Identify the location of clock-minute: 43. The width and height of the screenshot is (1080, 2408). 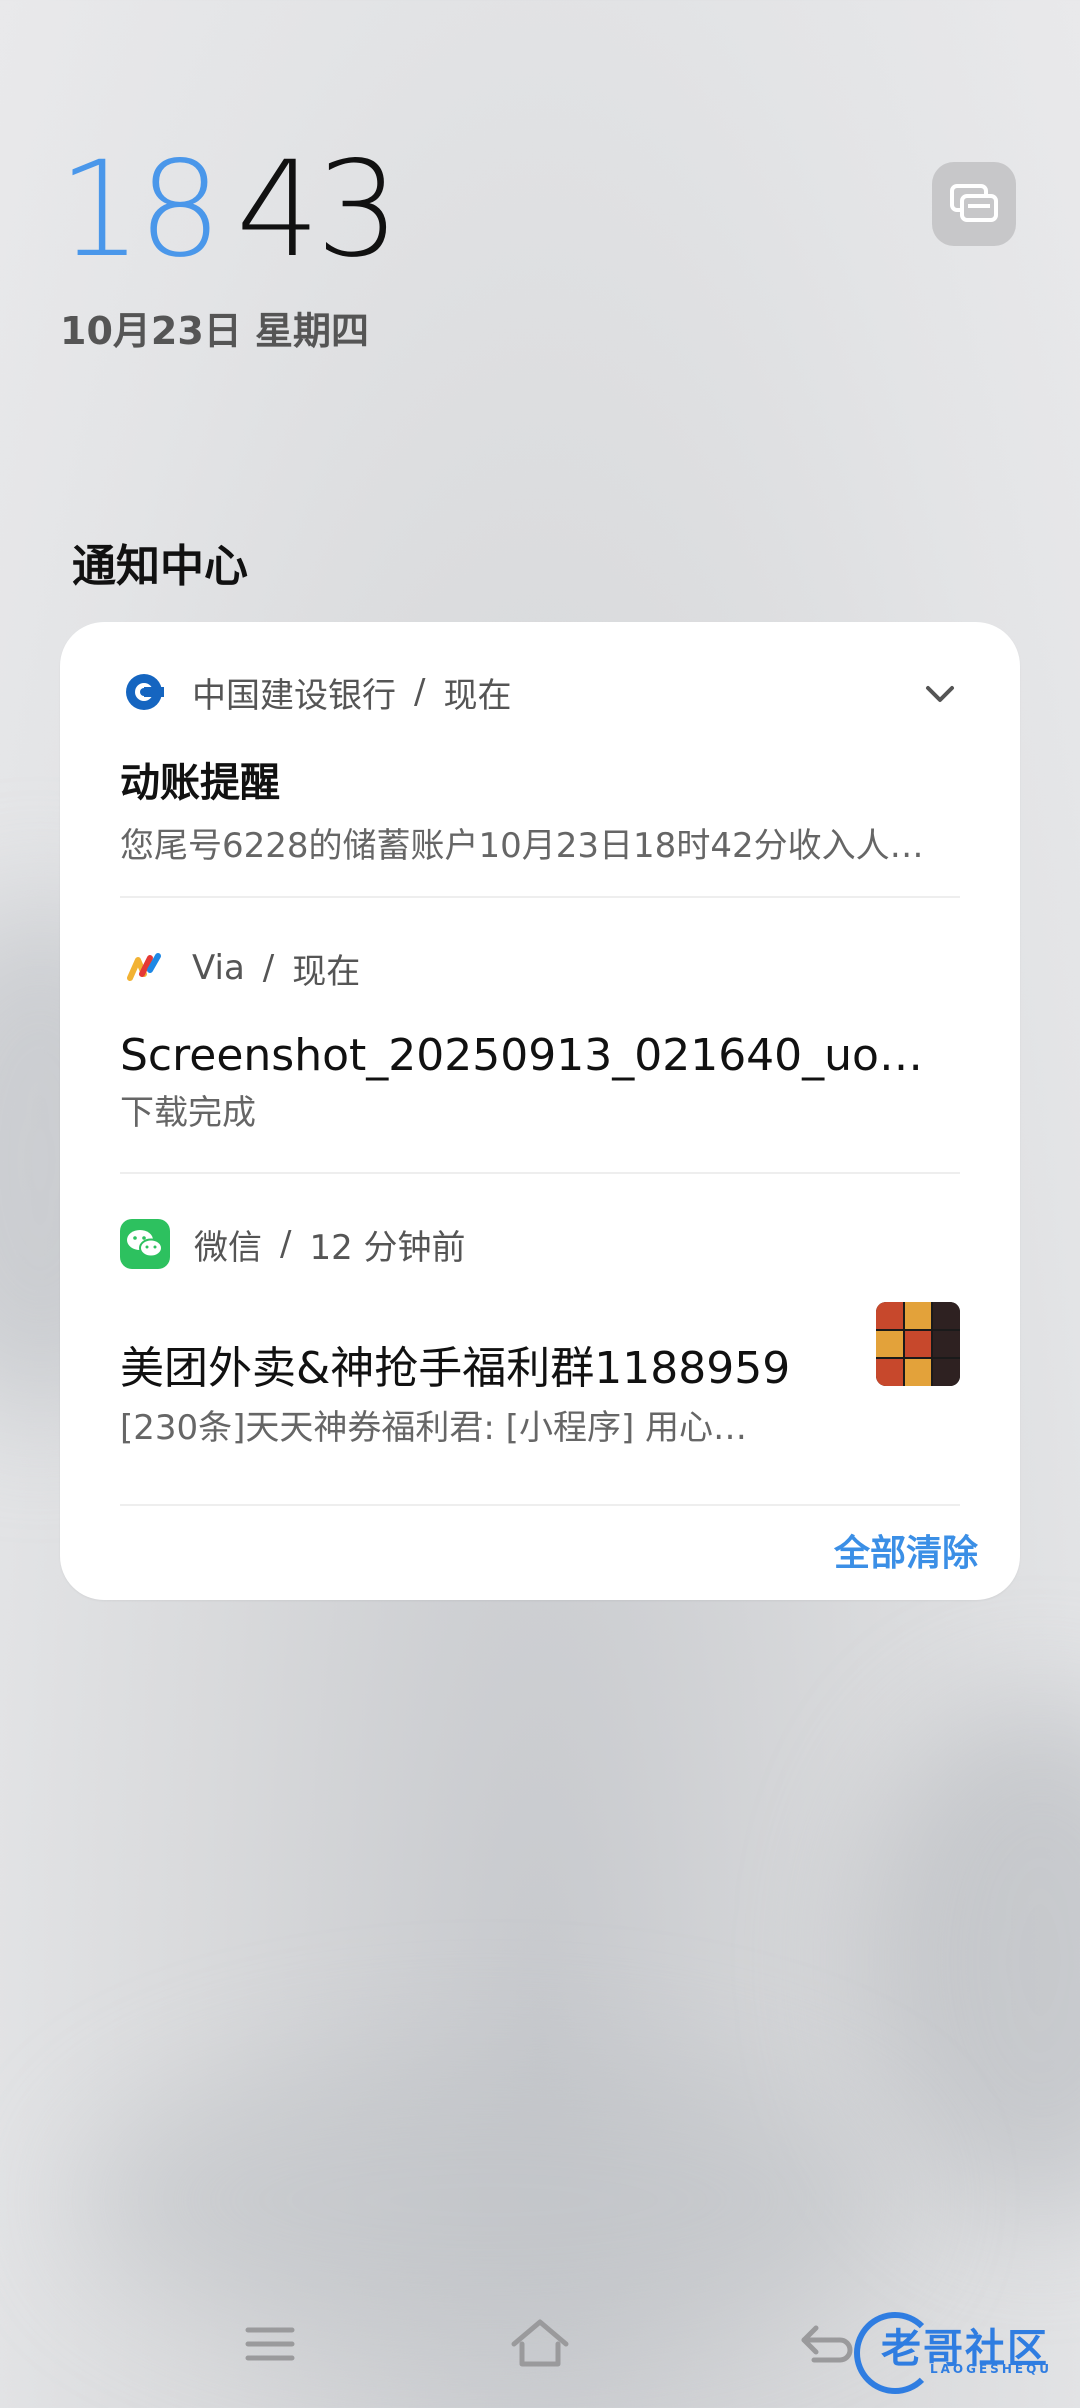
(317, 210).